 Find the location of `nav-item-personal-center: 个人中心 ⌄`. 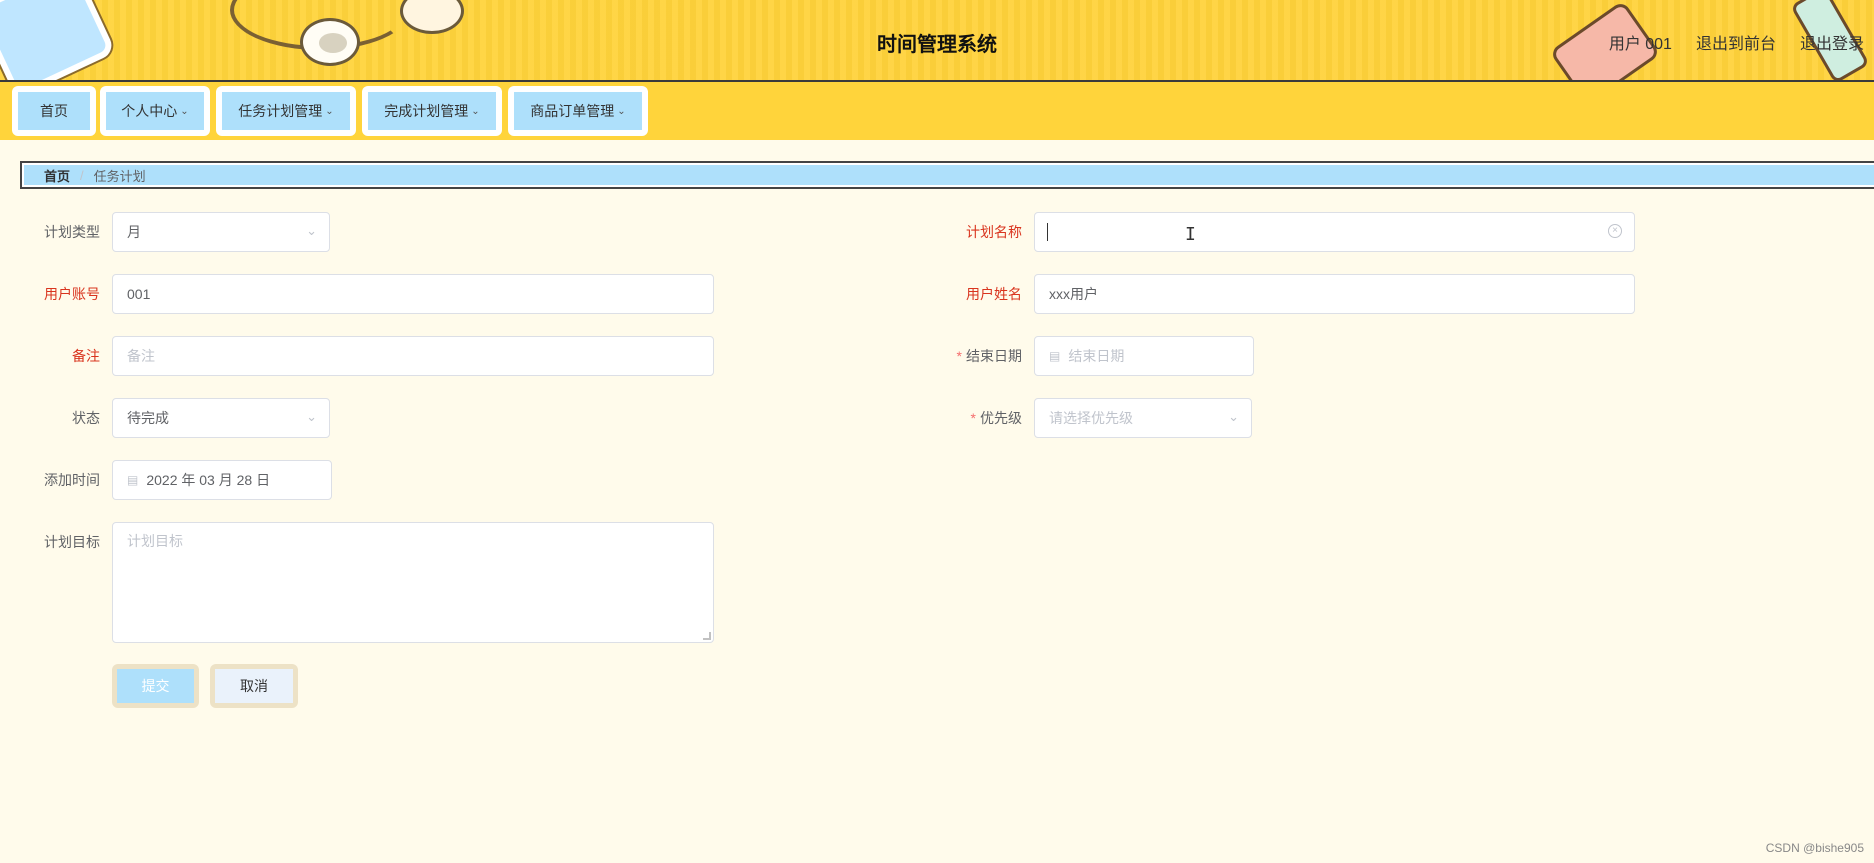

nav-item-personal-center: 个人中心 ⌄ is located at coordinates (155, 111).